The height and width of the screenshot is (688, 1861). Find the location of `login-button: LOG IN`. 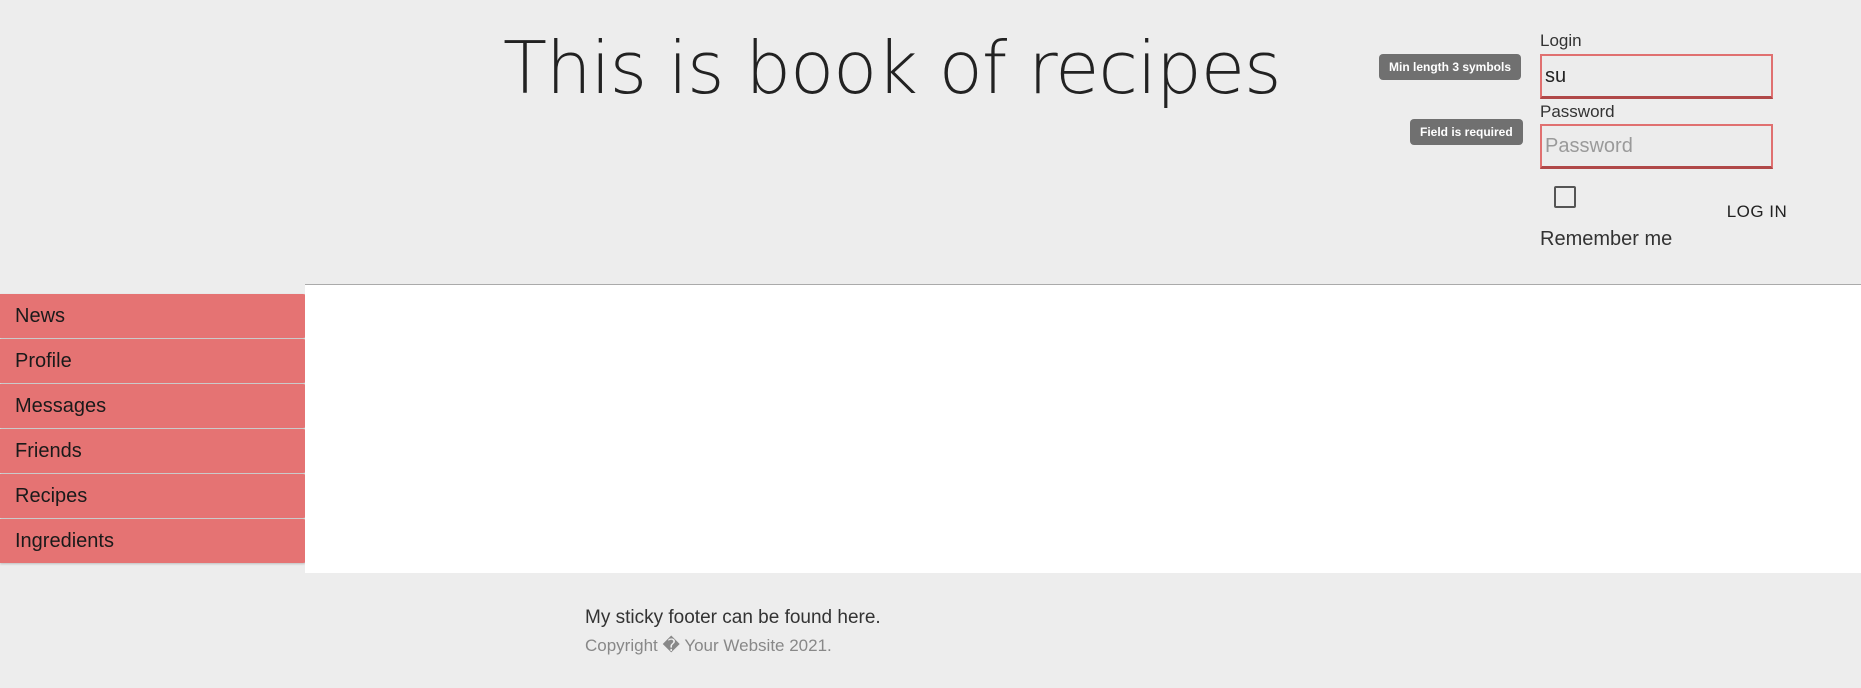

login-button: LOG IN is located at coordinates (1757, 212).